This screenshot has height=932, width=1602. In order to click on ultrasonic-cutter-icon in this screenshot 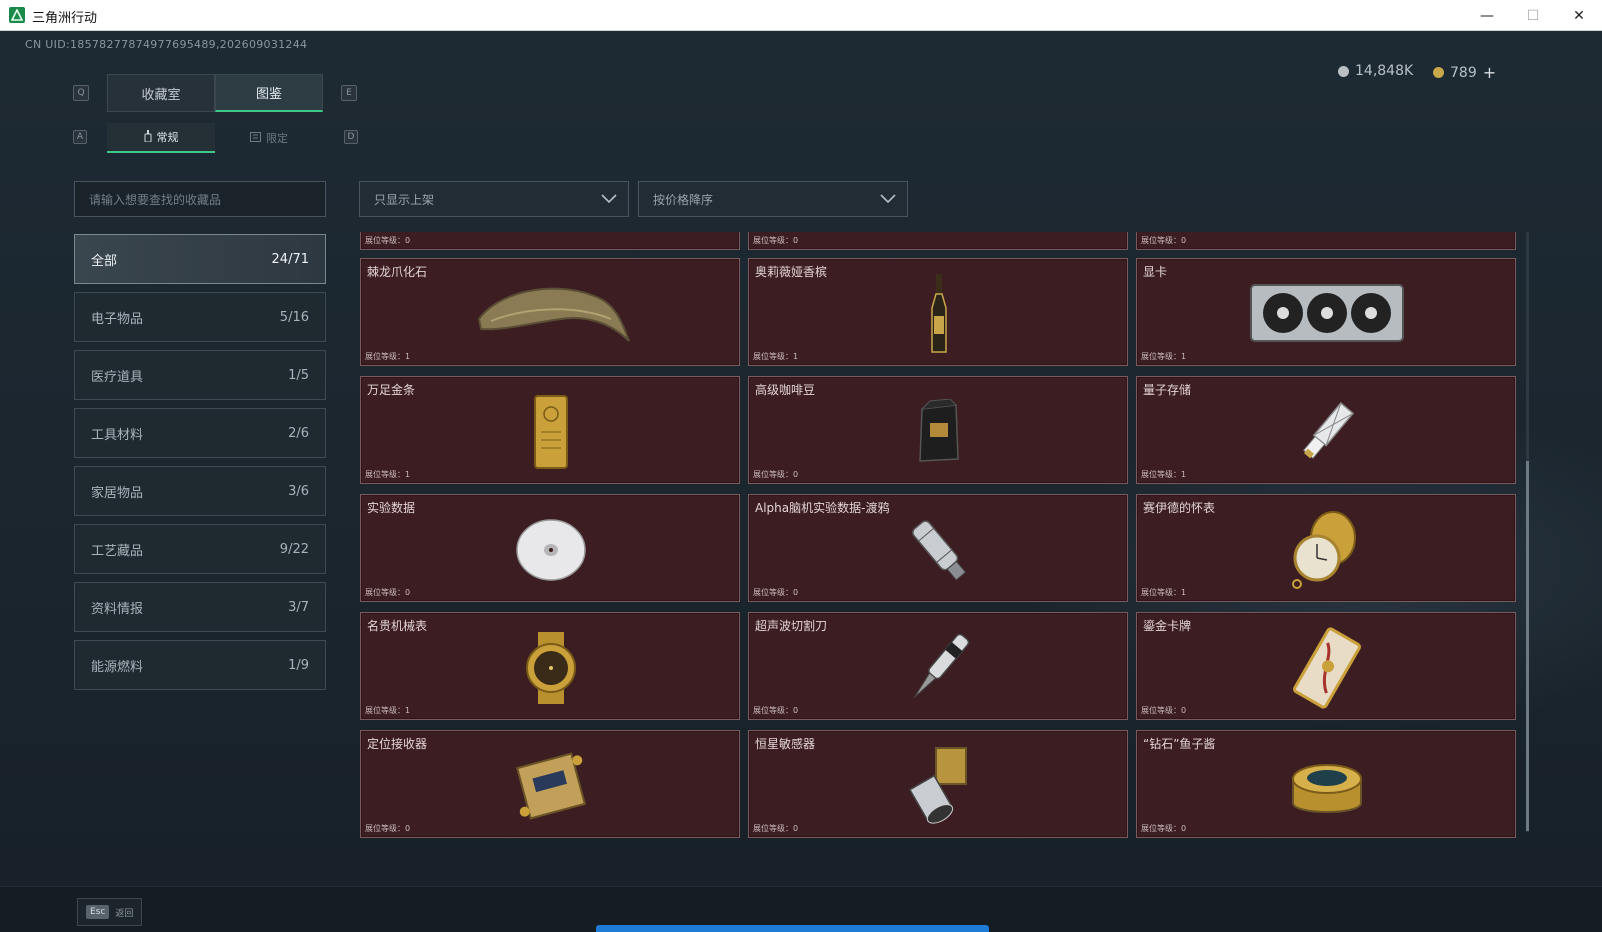, I will do `click(939, 668)`.